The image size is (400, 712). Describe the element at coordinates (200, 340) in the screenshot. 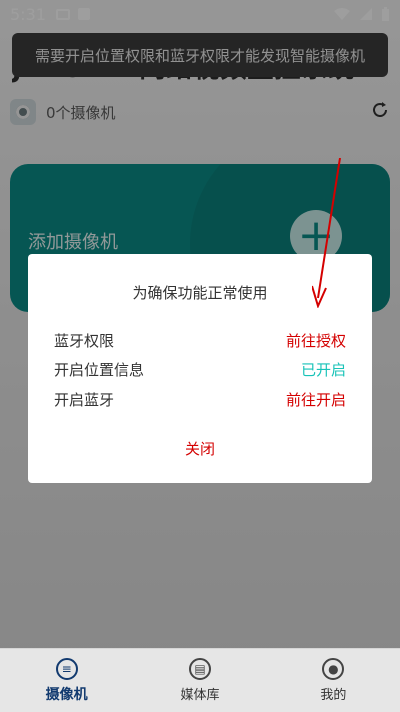

I see `bluetooth-permission-row: 蓝牙权限 前往授权` at that location.